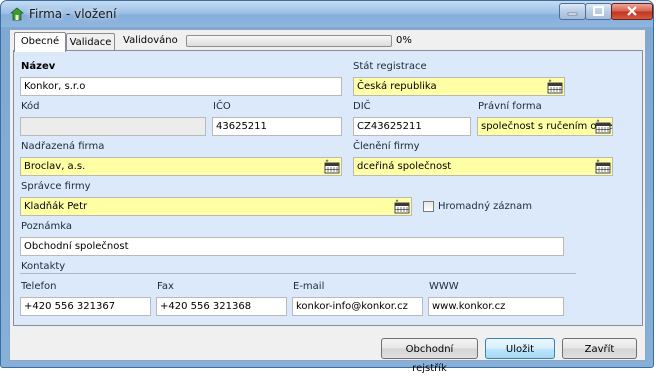 The height and width of the screenshot is (378, 656). Describe the element at coordinates (327, 14) in the screenshot. I see `title-bar: Firma - vložení` at that location.